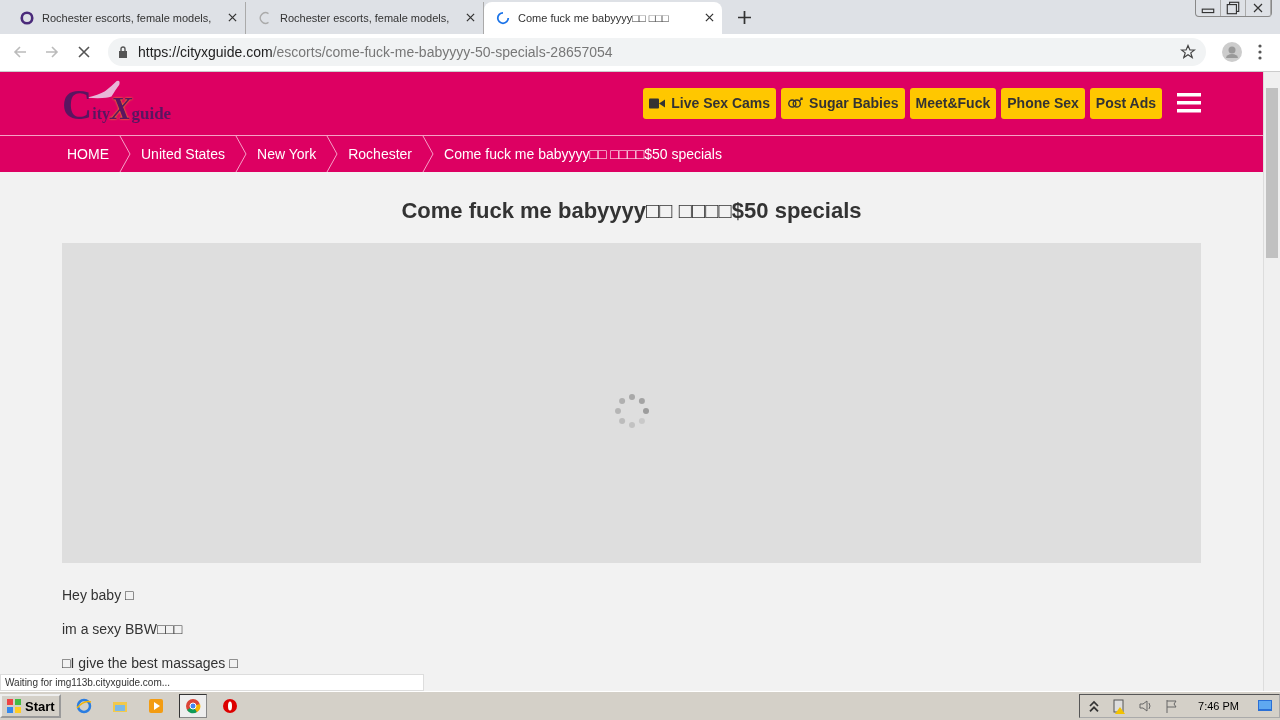 The width and height of the screenshot is (1280, 720). I want to click on breadcrumb-link: Come fuck me babyyyy□□ □□□□$50 specials, so click(583, 153).